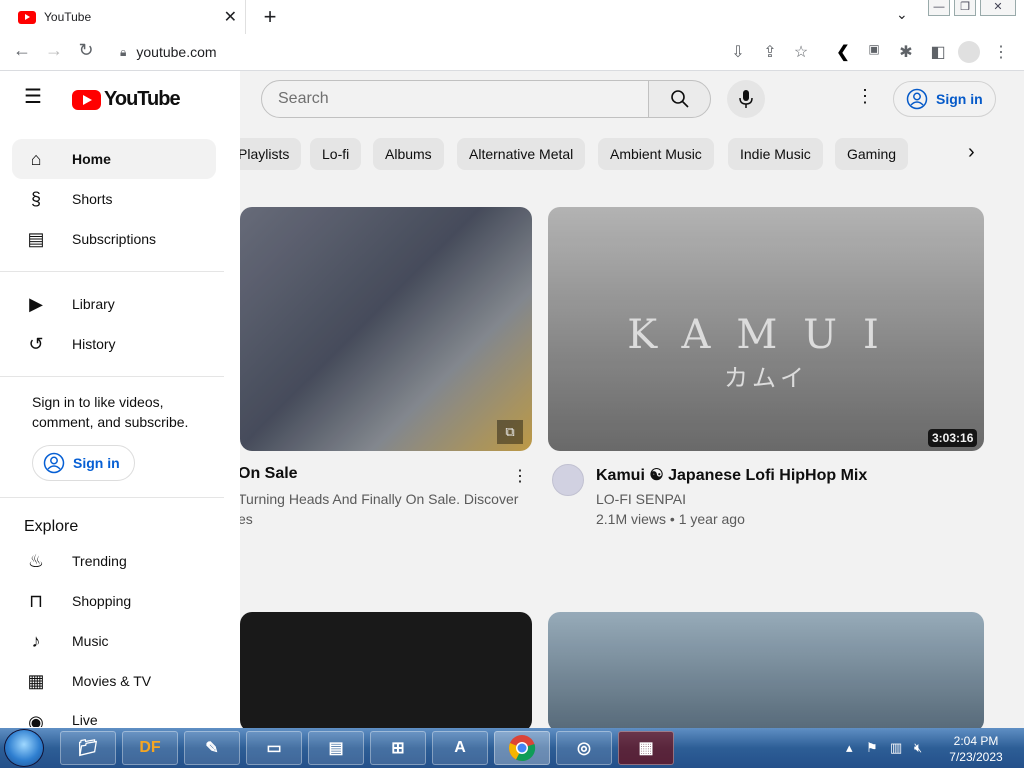  I want to click on history-icon: ↺, so click(36, 343).